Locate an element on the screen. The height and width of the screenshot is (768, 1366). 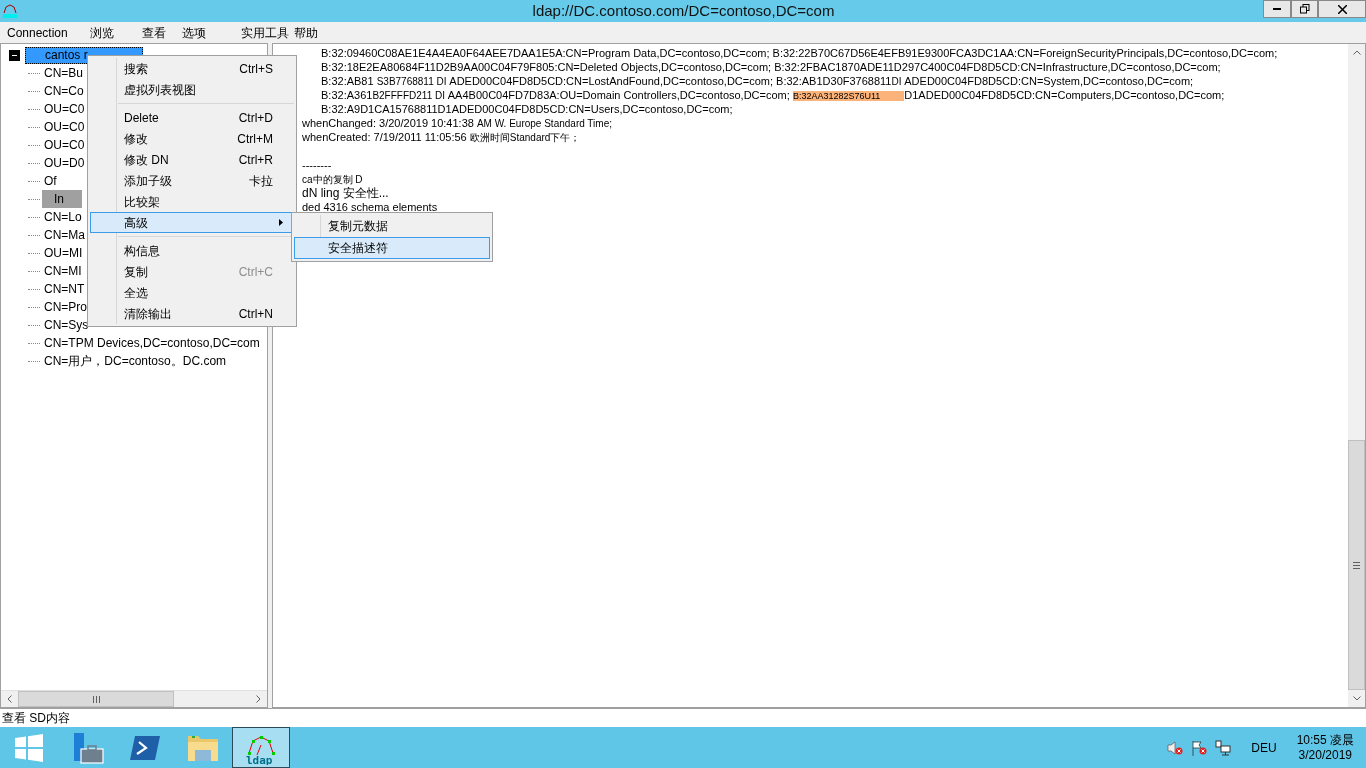
minimize-button is located at coordinates (1277, 9).